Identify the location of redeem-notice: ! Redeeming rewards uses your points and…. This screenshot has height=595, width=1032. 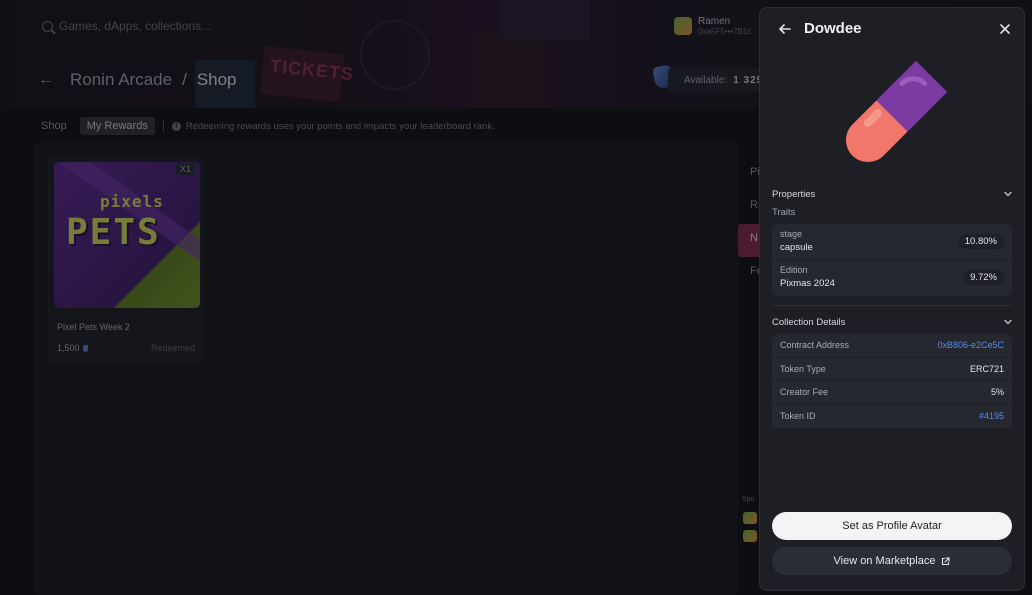
(333, 126).